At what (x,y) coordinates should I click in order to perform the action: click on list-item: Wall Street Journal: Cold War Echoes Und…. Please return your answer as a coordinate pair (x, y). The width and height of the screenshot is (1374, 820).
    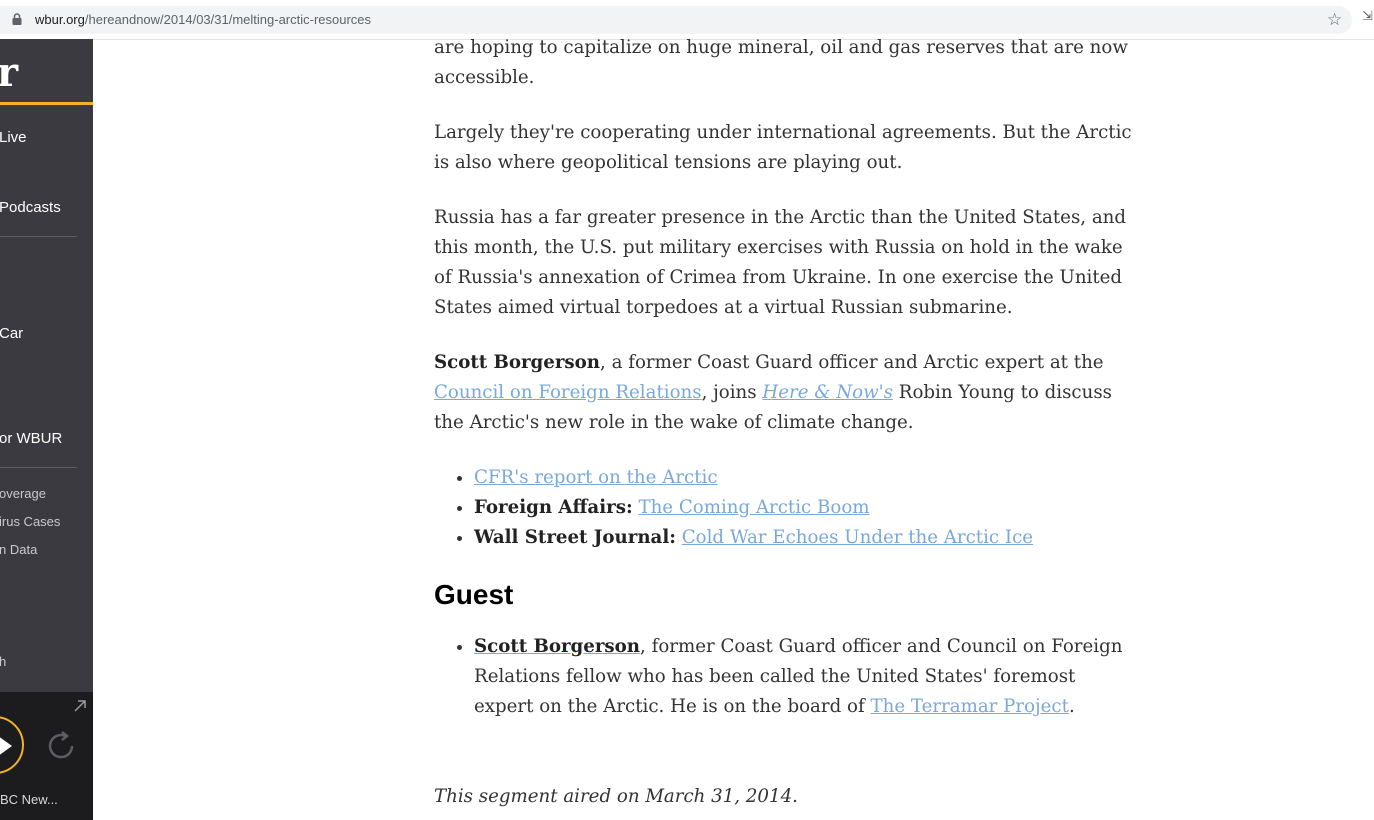
    Looking at the image, I should click on (804, 538).